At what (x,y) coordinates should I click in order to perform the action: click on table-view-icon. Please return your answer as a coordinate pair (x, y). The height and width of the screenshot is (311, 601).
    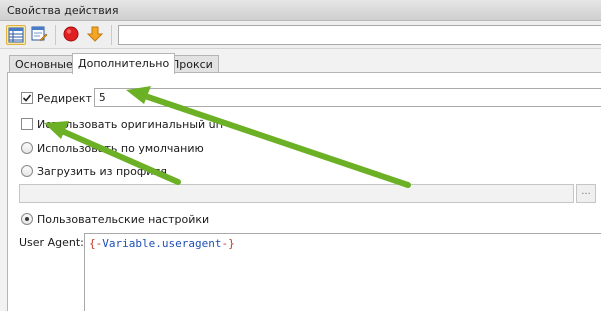
    Looking at the image, I should click on (16, 35).